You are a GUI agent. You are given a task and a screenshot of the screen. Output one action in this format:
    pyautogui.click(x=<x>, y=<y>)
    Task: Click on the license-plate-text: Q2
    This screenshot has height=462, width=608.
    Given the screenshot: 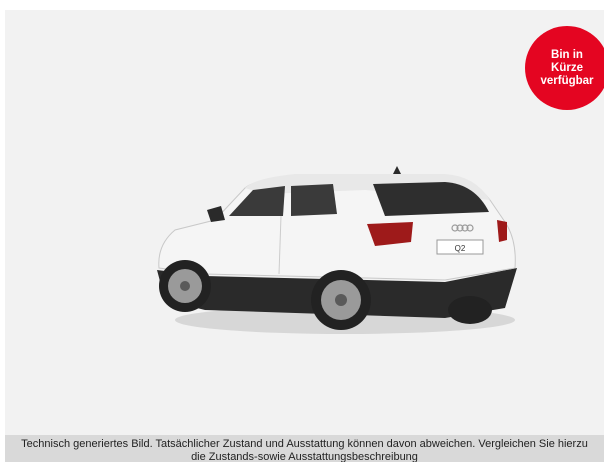 What is the action you would take?
    pyautogui.click(x=460, y=248)
    